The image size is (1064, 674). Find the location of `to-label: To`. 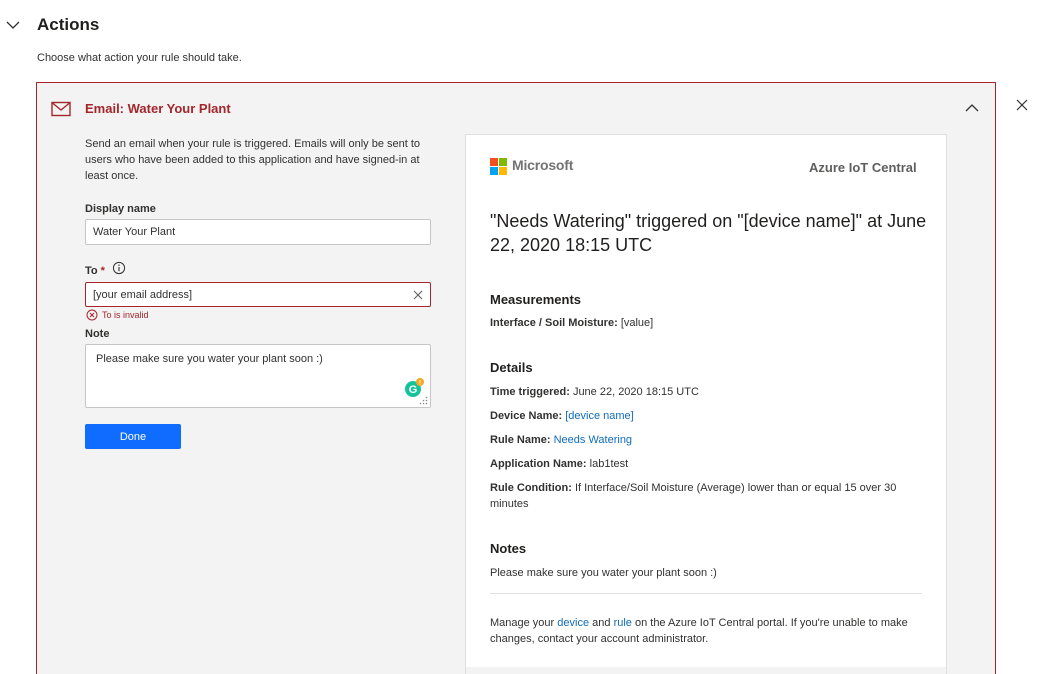

to-label: To is located at coordinates (91, 271).